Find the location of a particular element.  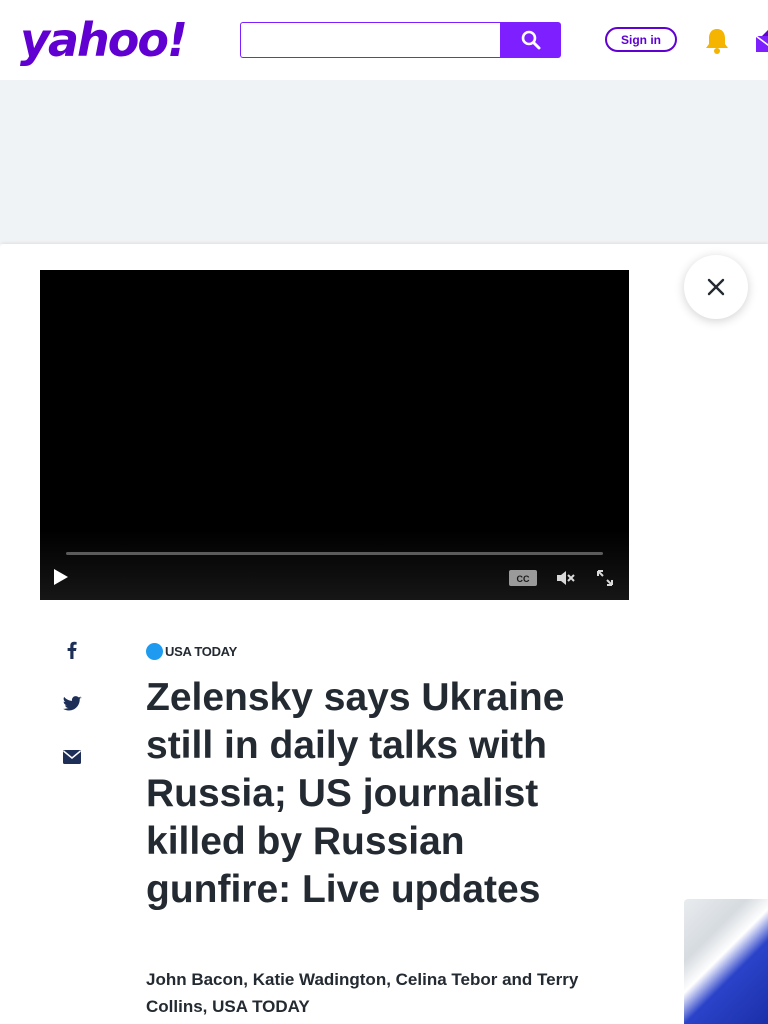

email-icon is located at coordinates (72, 757).